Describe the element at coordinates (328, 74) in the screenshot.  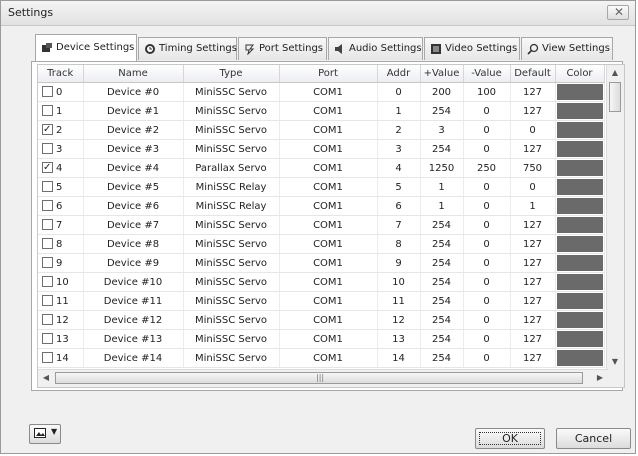
I see `column-header-port: Port` at that location.